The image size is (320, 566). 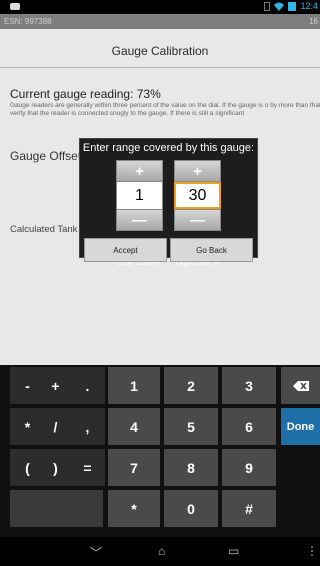 I want to click on back-icon: ﹀, so click(x=96, y=552).